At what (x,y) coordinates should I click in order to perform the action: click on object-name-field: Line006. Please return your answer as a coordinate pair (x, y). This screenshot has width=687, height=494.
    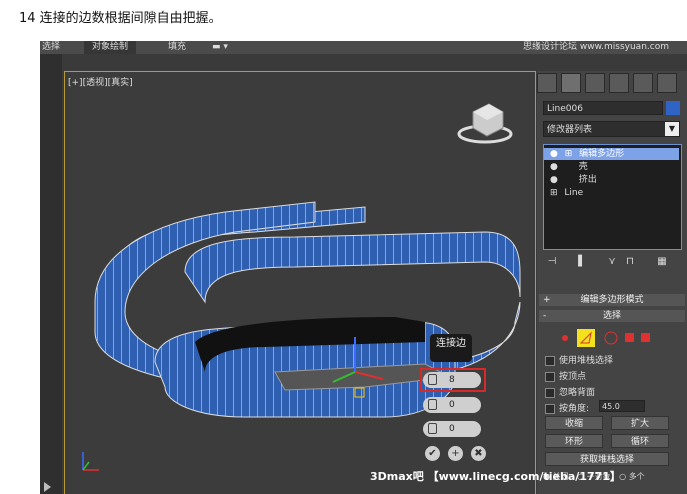
    Looking at the image, I should click on (603, 108).